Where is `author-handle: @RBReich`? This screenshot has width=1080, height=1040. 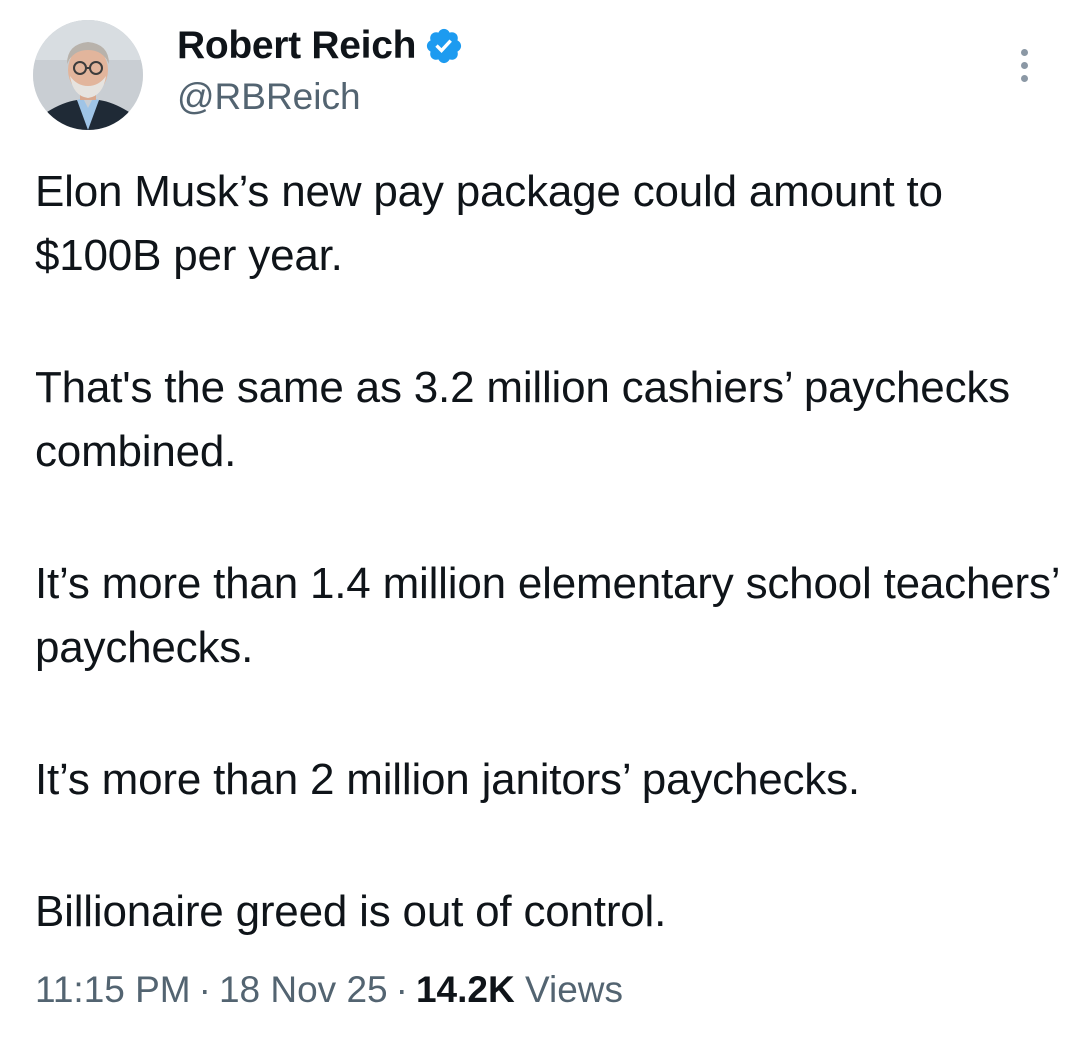
author-handle: @RBReich is located at coordinates (269, 97).